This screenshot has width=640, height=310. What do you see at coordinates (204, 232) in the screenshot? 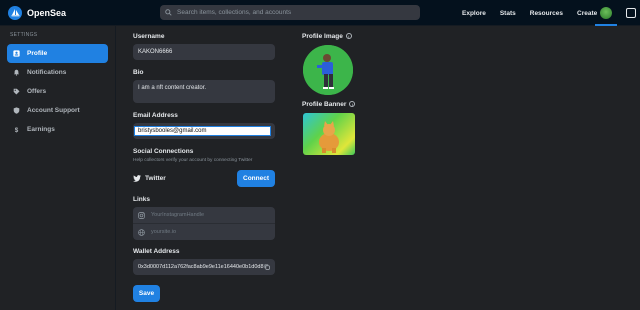
I see `website-link-field: yoursite.io` at bounding box center [204, 232].